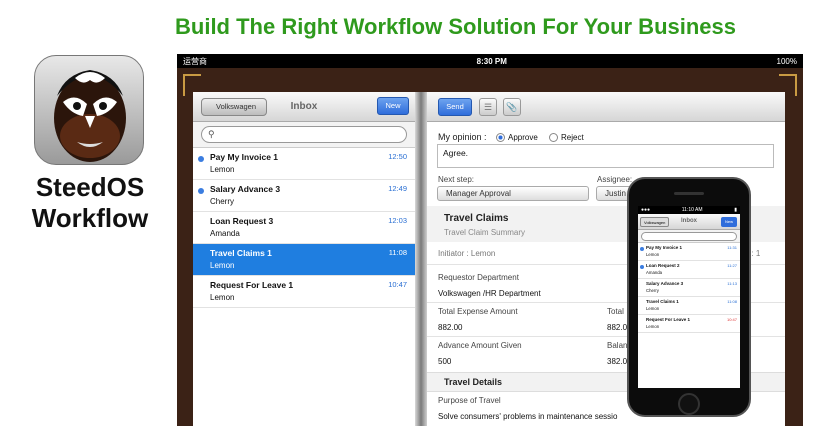 The width and height of the screenshot is (818, 426). Describe the element at coordinates (523, 137) in the screenshot. I see `approve-label: Approve` at that location.